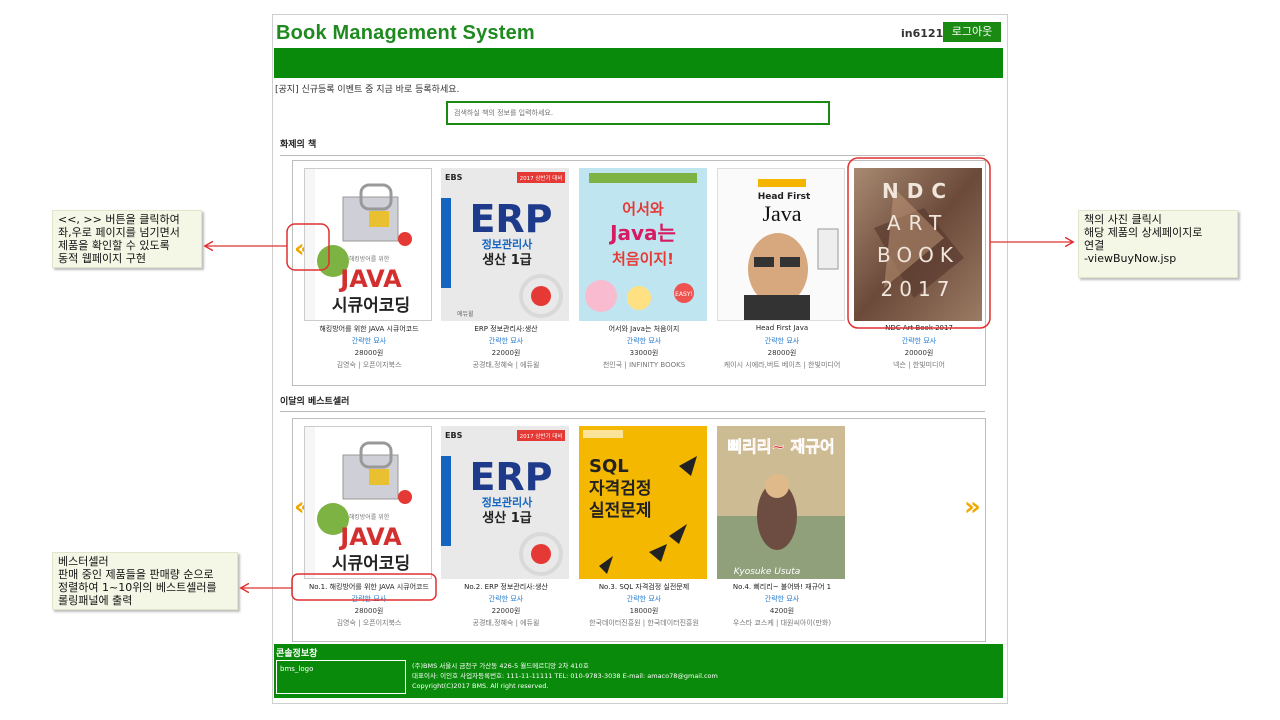 This screenshot has width=1280, height=720. I want to click on nav-item-sales: sales, so click(439, 24).